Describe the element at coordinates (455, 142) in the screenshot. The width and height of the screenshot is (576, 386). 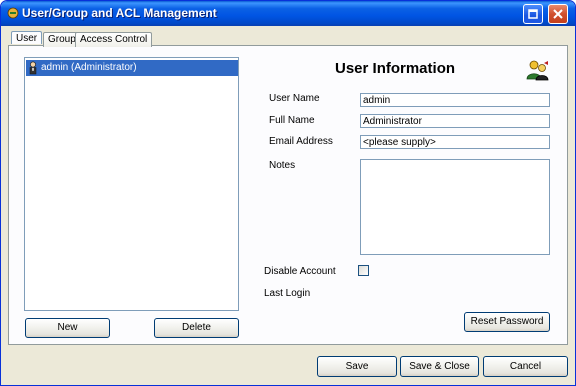
I see `email-field: <please supply>` at that location.